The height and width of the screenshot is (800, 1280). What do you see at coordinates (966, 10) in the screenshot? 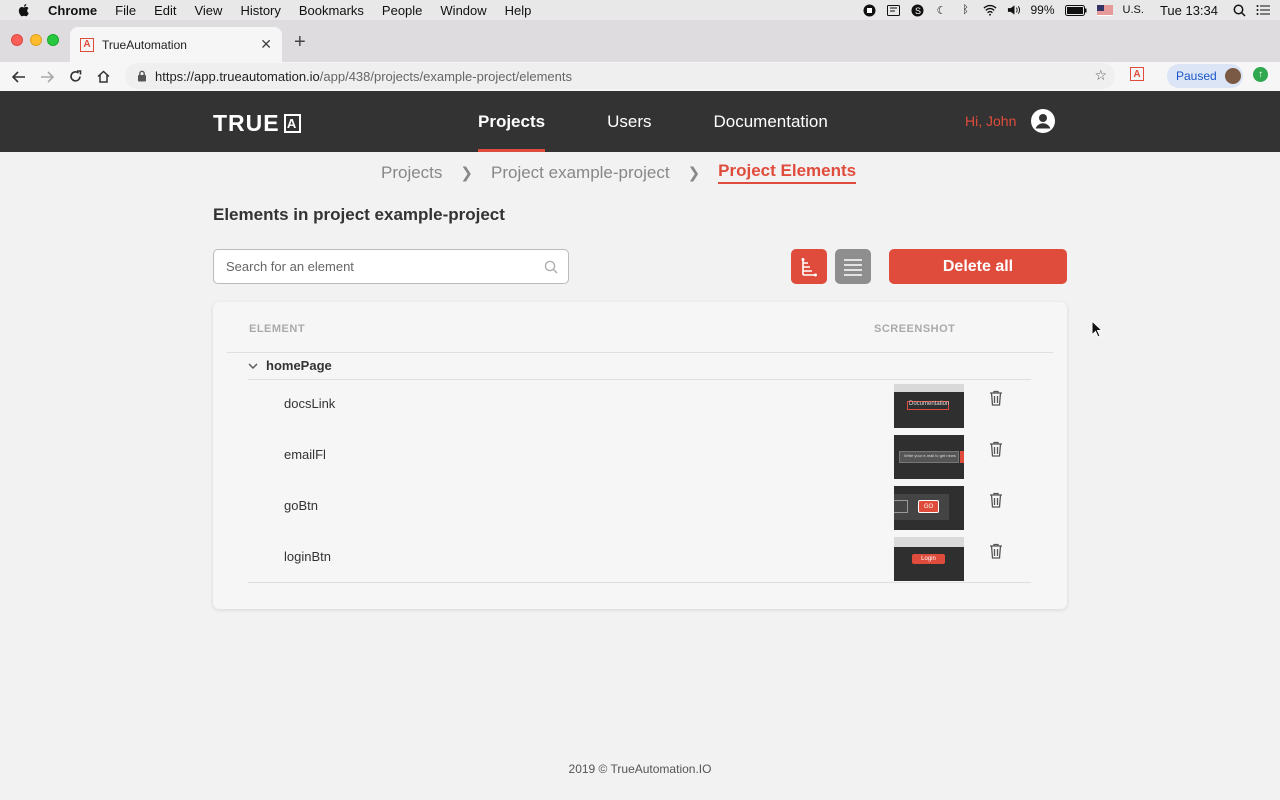
I see `bluetooth-icon: ᛒ` at bounding box center [966, 10].